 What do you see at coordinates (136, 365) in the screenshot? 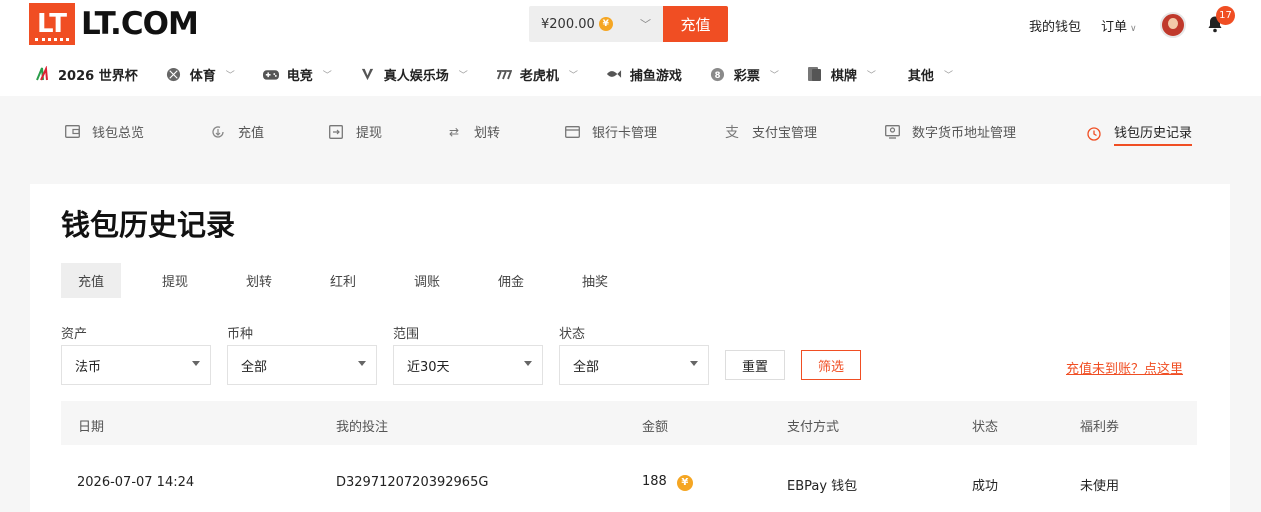
I see `asset-select: 法币` at bounding box center [136, 365].